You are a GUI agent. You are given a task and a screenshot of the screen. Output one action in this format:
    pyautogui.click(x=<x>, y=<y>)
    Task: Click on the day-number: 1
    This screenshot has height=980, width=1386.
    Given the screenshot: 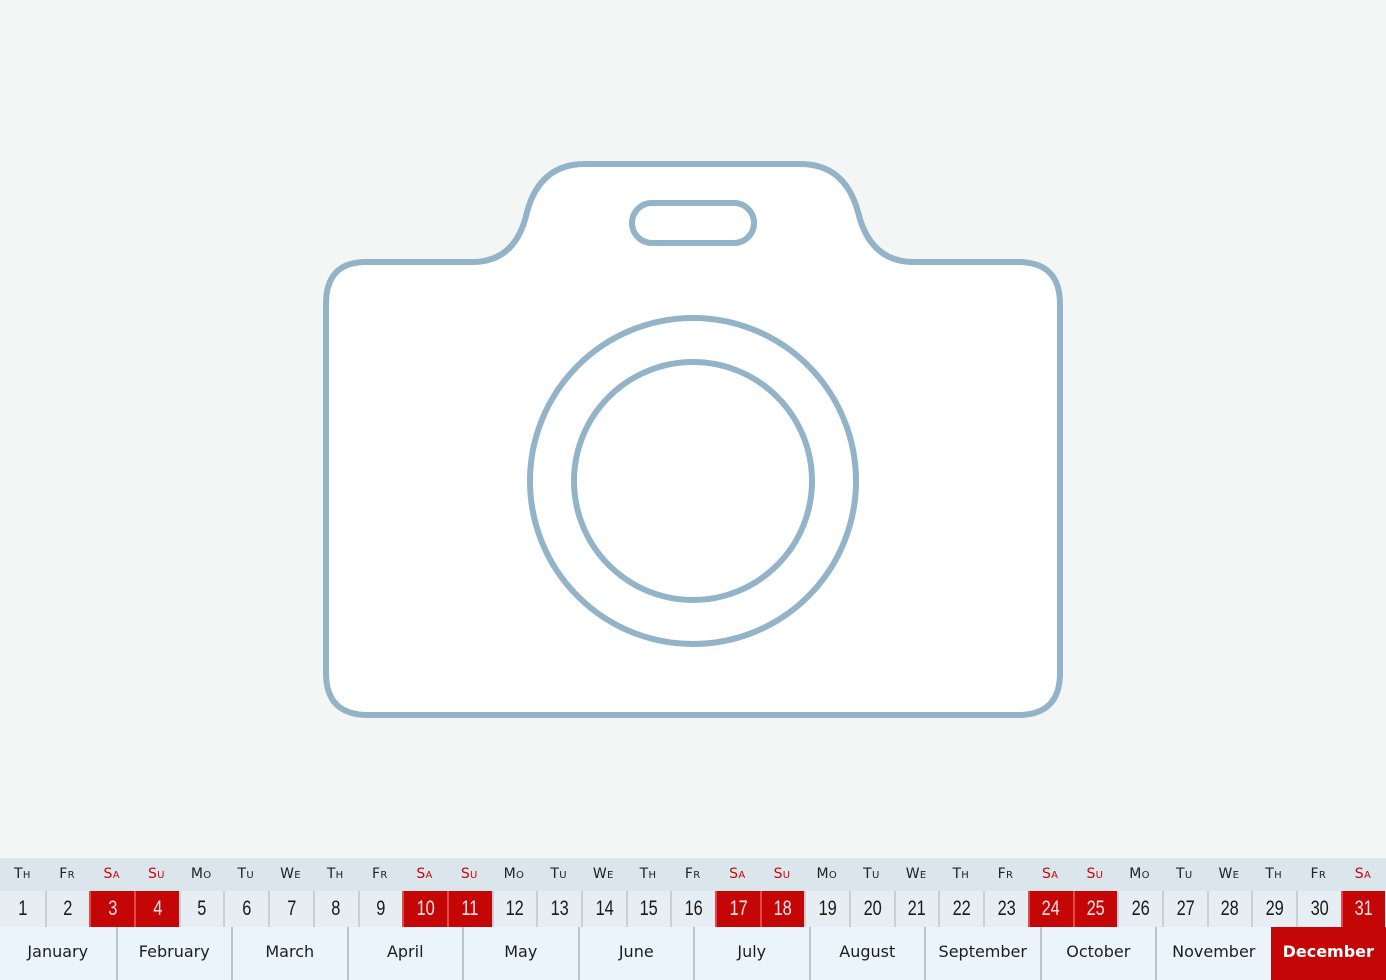 What is the action you would take?
    pyautogui.click(x=22, y=908)
    